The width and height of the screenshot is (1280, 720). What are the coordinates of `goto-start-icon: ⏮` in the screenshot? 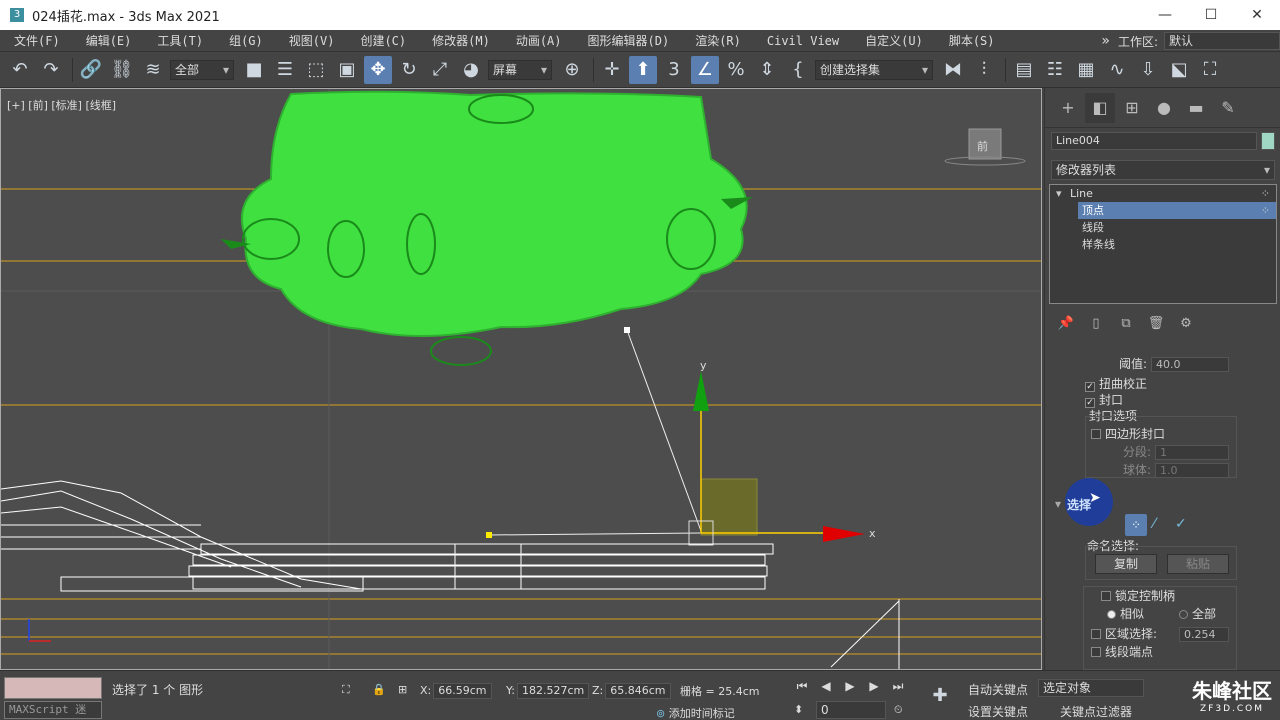 It's located at (802, 686).